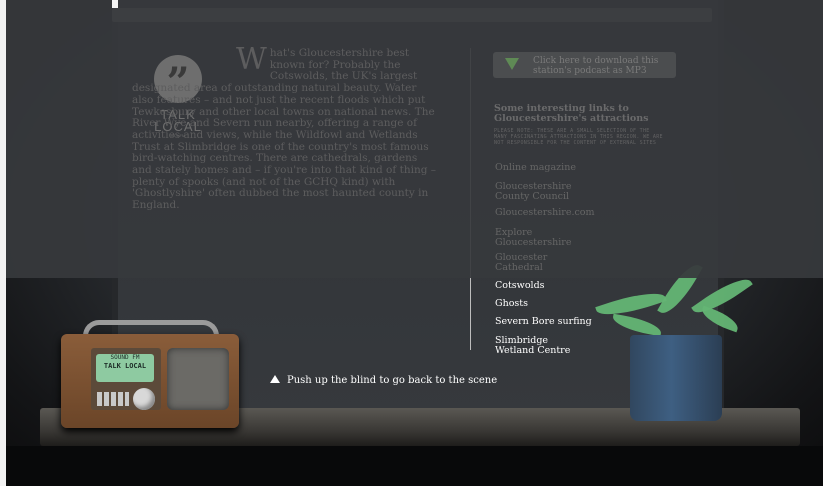 Image resolution: width=823 pixels, height=486 pixels. Describe the element at coordinates (251, 59) in the screenshot. I see `article-dropcap: W` at that location.